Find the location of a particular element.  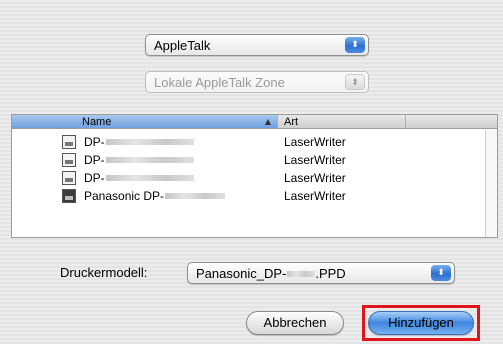

table-header: Name ▲ Art is located at coordinates (254, 122).